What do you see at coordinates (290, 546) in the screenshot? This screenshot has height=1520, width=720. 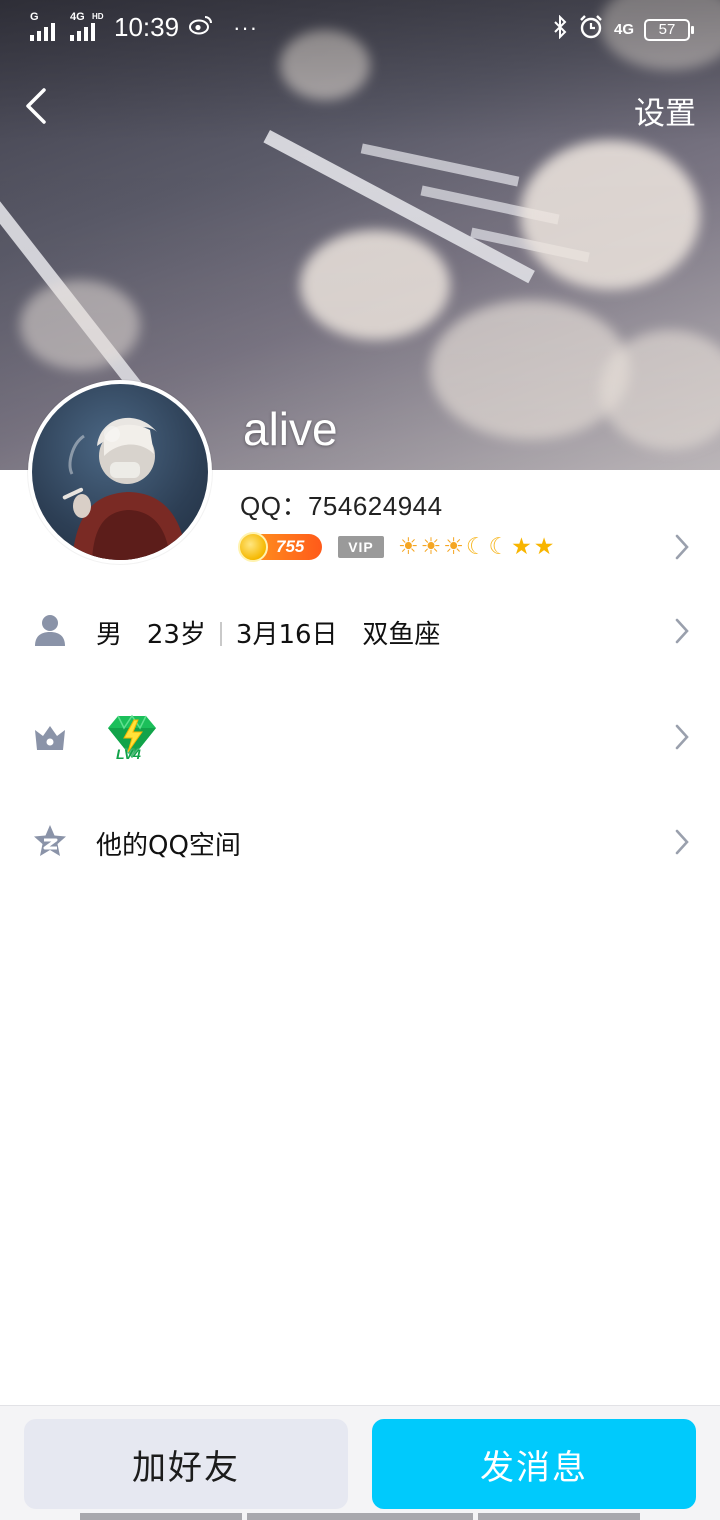 I see `coin-count: 755` at bounding box center [290, 546].